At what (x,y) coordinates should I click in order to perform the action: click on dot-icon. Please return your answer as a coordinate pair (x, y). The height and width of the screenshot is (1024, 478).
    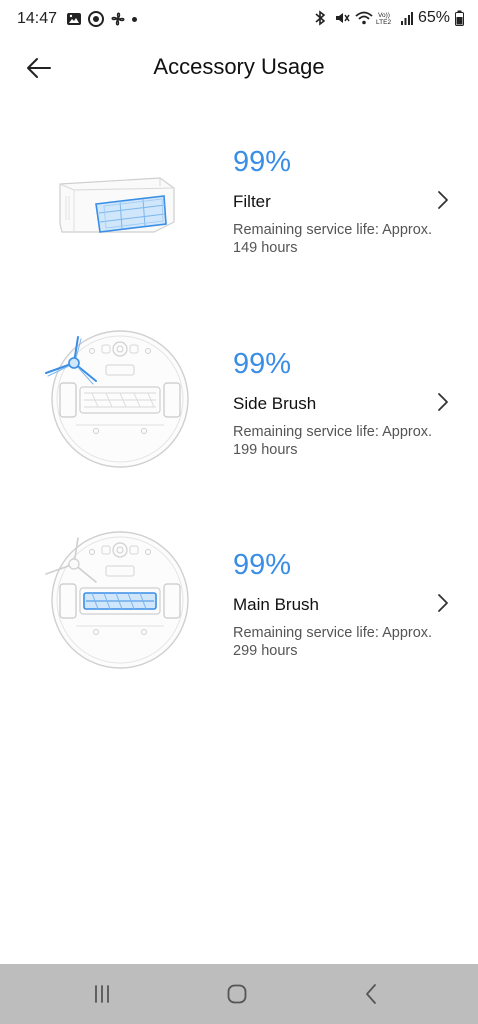
    Looking at the image, I should click on (134, 19).